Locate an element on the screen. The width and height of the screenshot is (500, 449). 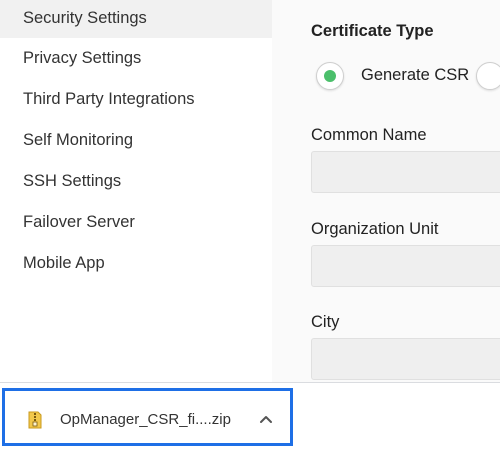
radio-selected-dot is located at coordinates (330, 76).